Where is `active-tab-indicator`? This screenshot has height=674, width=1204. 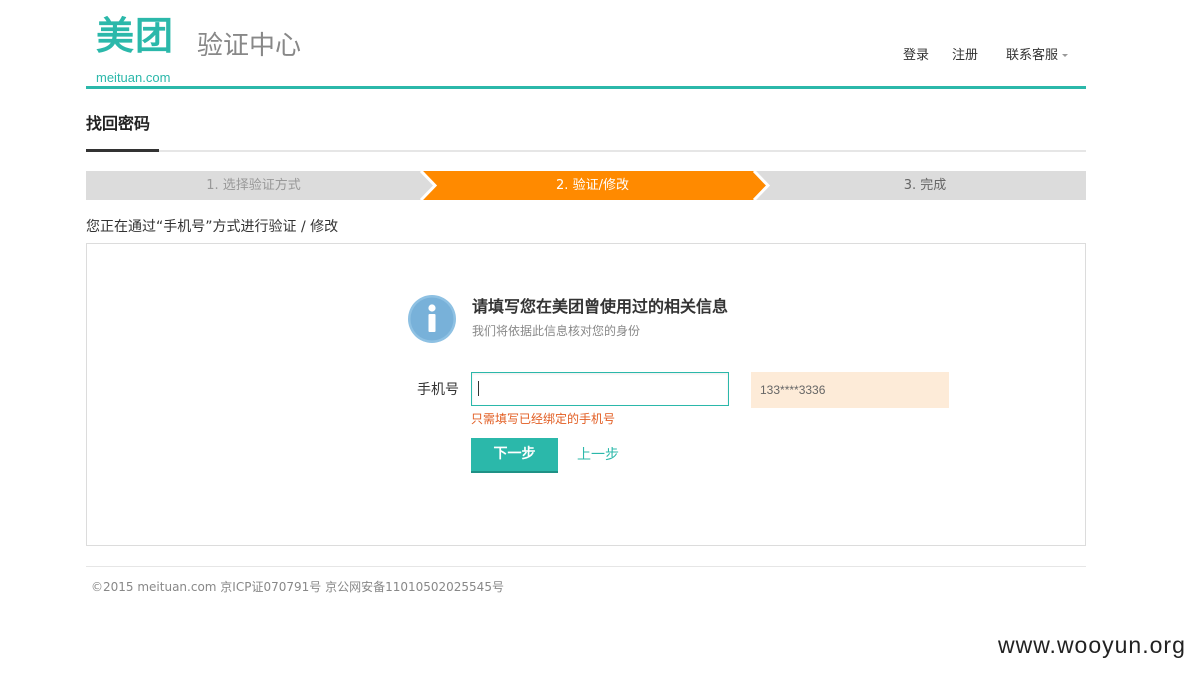 active-tab-indicator is located at coordinates (122, 150).